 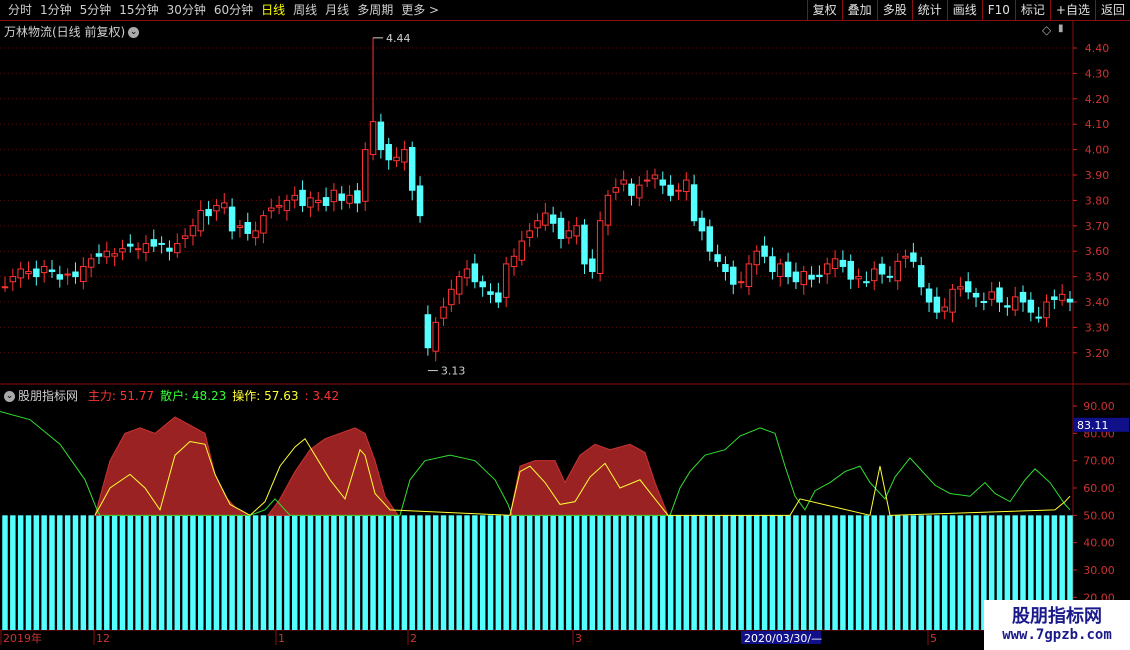 What do you see at coordinates (1097, 226) in the screenshot?
I see `price-tick-label: 3.70` at bounding box center [1097, 226].